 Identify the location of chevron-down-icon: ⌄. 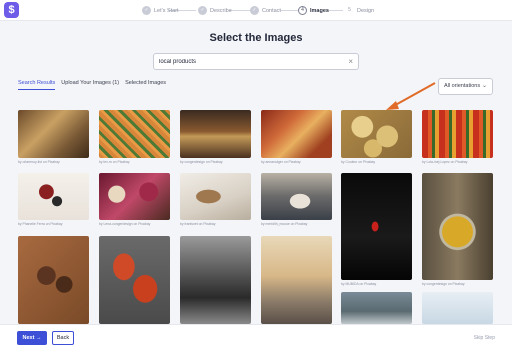
(484, 86).